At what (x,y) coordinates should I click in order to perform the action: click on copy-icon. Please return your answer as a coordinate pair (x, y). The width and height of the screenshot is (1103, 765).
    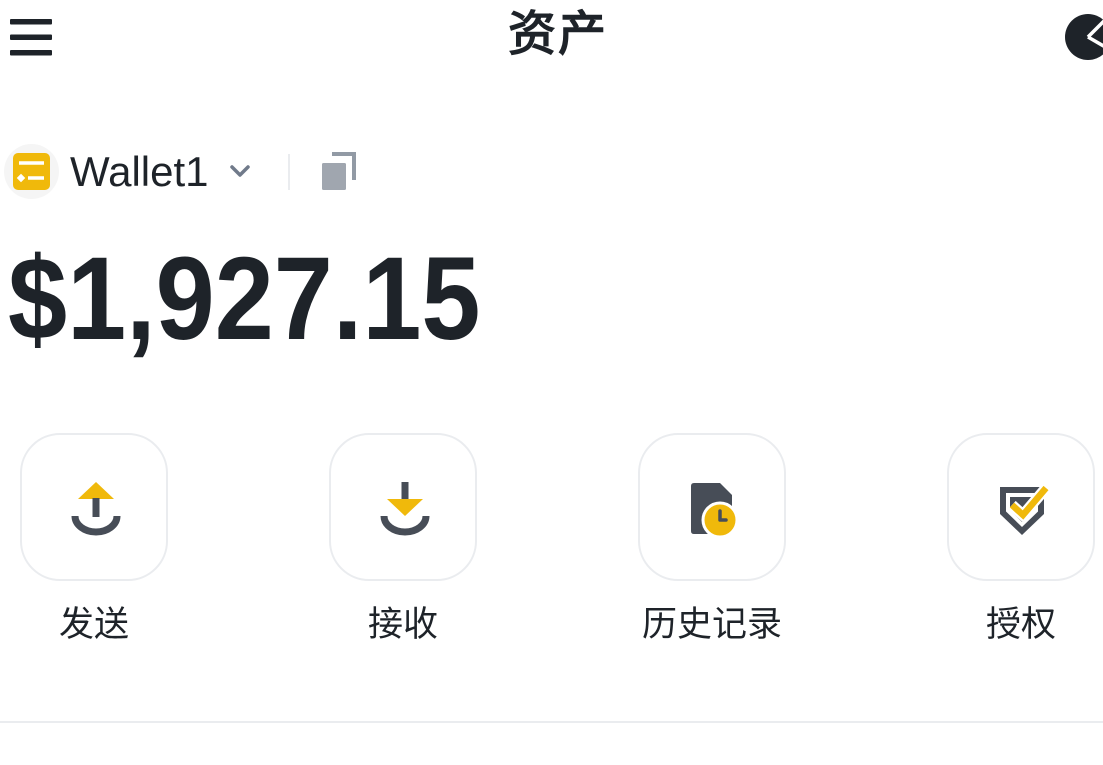
    Looking at the image, I should click on (339, 171).